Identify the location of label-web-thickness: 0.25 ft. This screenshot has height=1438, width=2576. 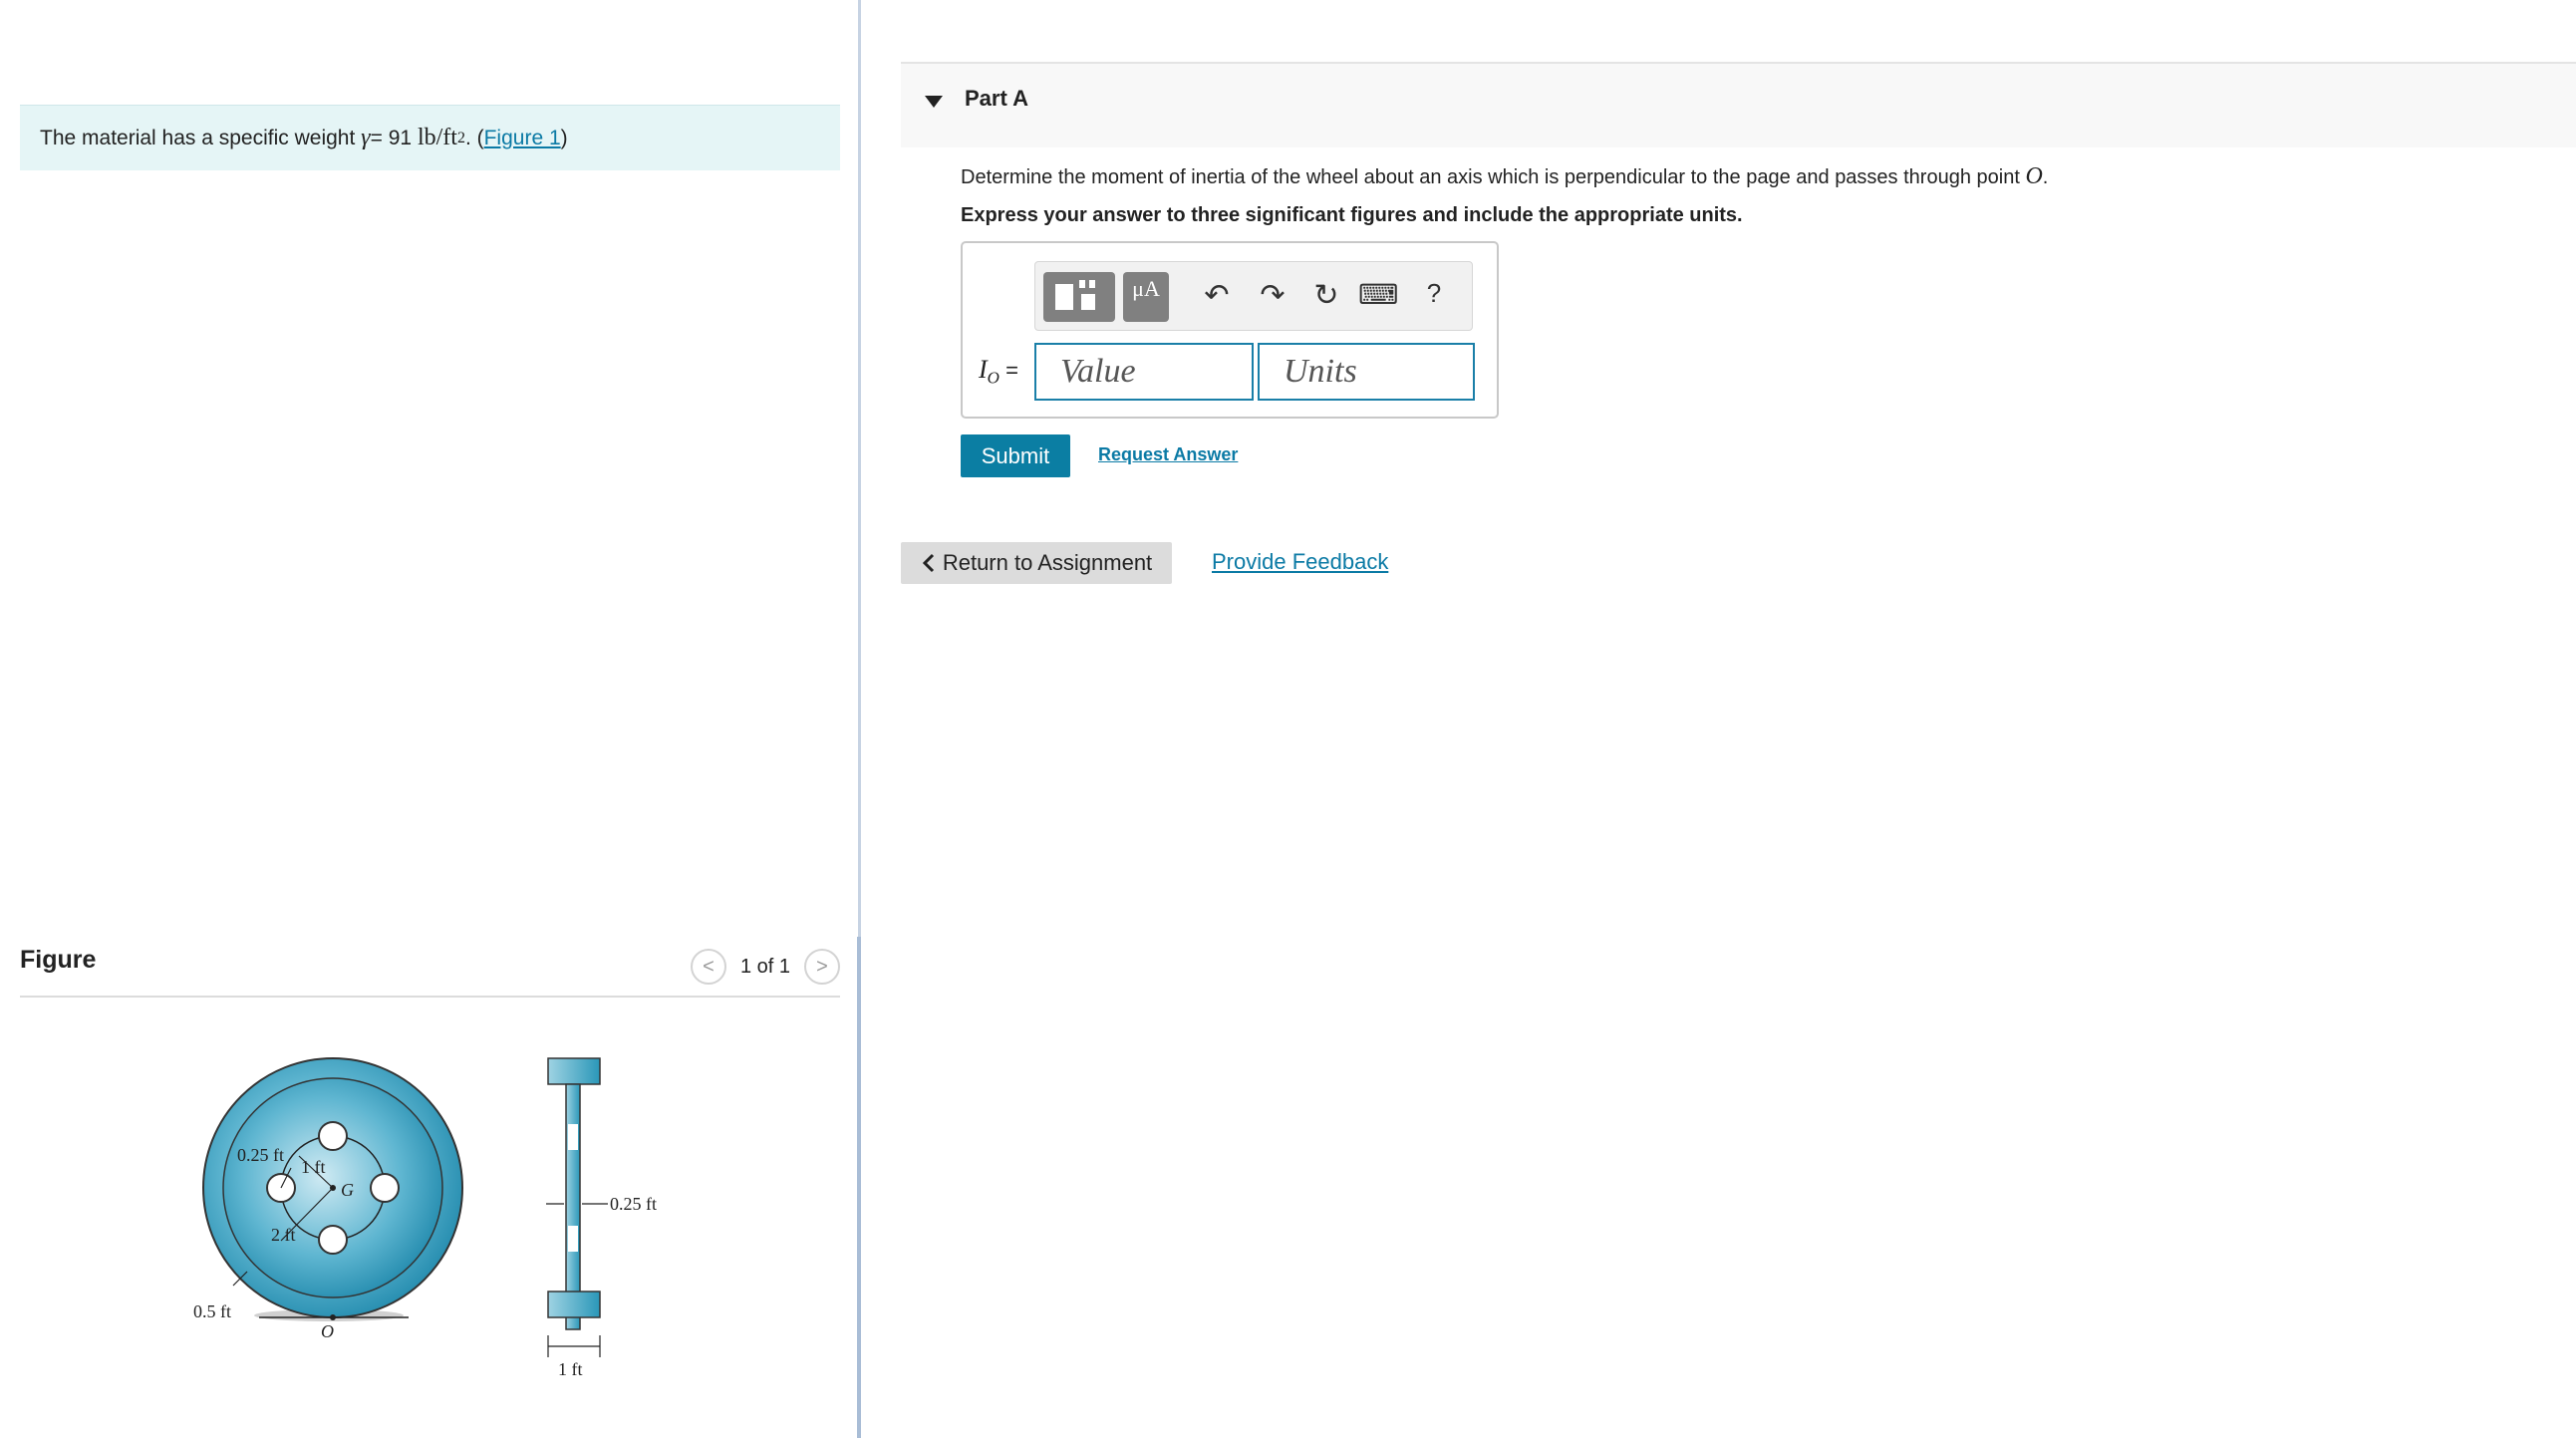
(633, 1204).